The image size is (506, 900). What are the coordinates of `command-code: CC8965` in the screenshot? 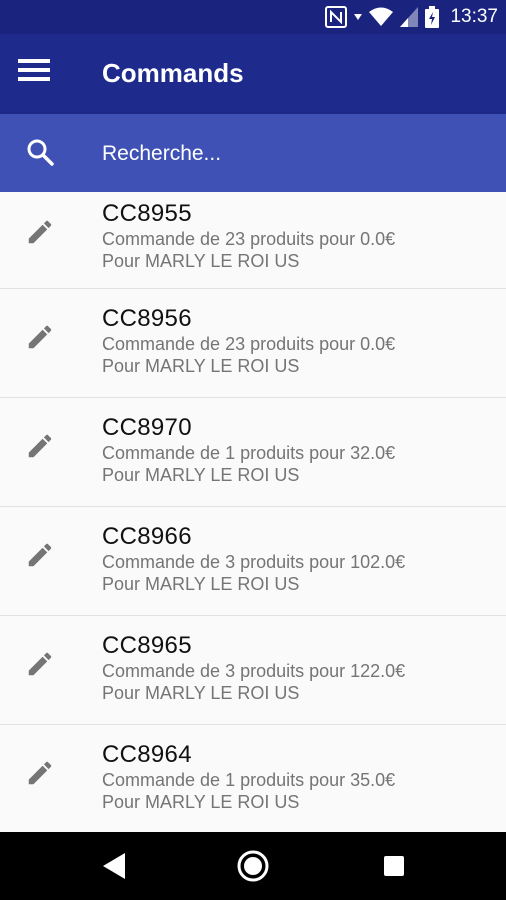 It's located at (147, 645).